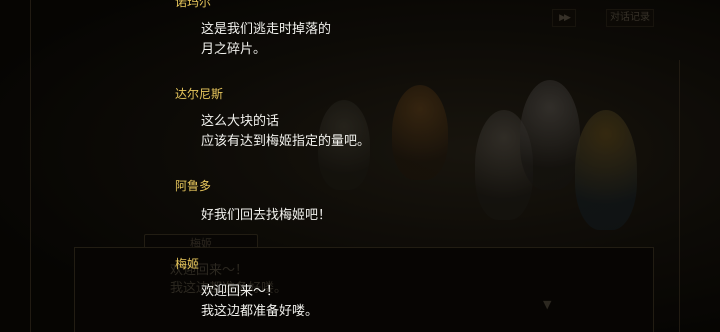  I want to click on dialogue-line: 欢迎回来～！, so click(240, 291).